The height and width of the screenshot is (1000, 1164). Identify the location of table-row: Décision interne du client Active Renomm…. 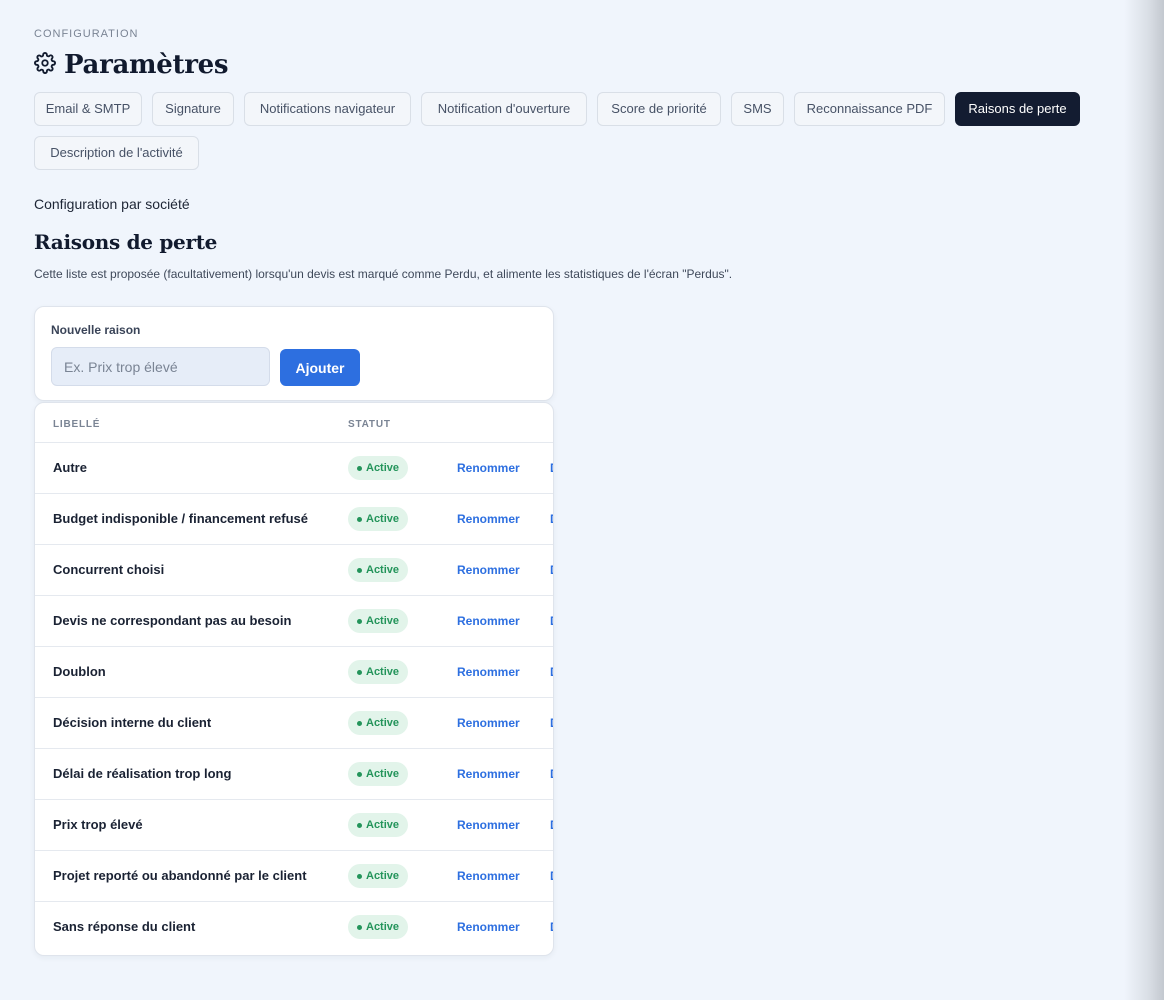
(294, 722).